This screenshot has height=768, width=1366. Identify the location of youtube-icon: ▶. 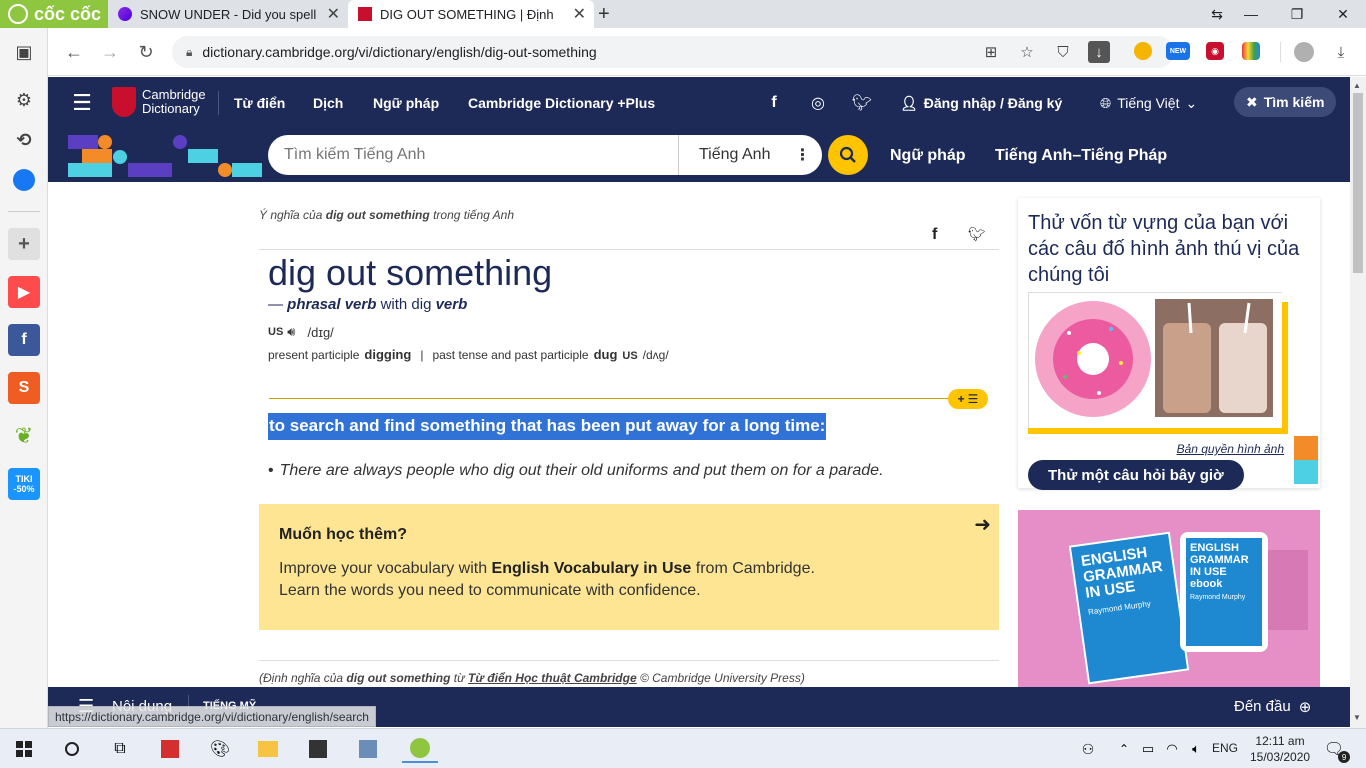
(24, 292).